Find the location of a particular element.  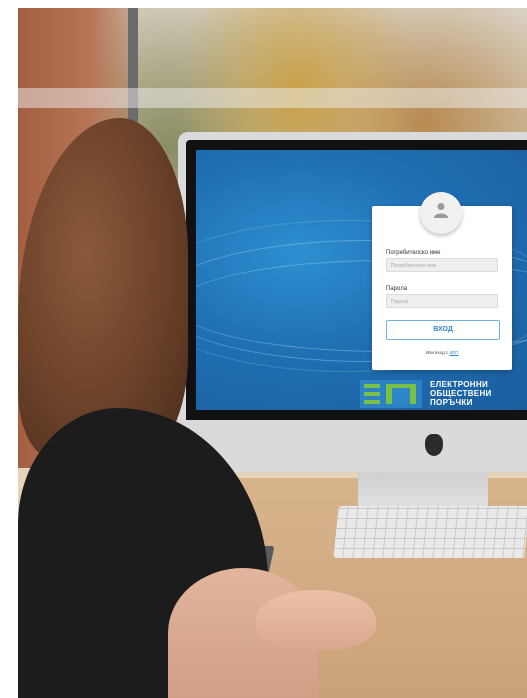

brand-line-1: ЕЛЕКТРОННИ is located at coordinates (459, 384).